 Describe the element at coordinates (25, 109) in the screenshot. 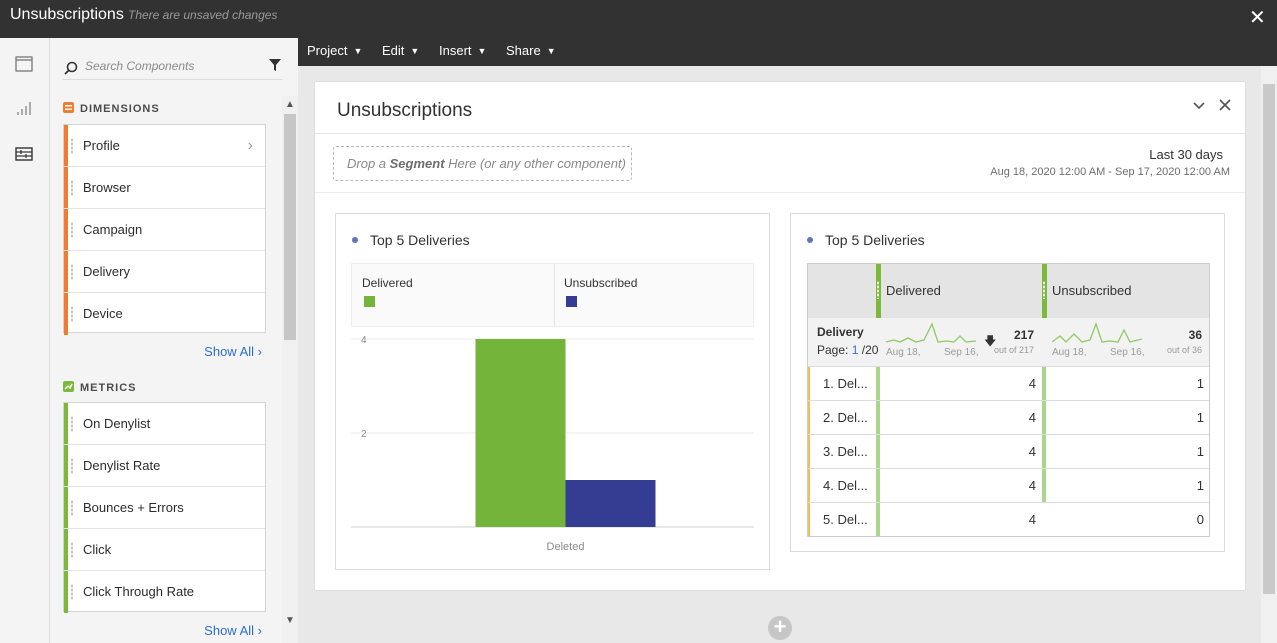

I see `visualization-icon` at that location.